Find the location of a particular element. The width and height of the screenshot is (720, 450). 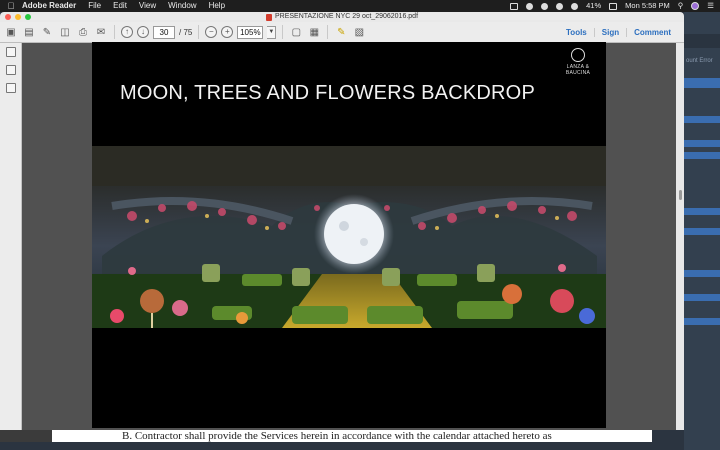

page-thumbnails-icon is located at coordinates (10, 52).